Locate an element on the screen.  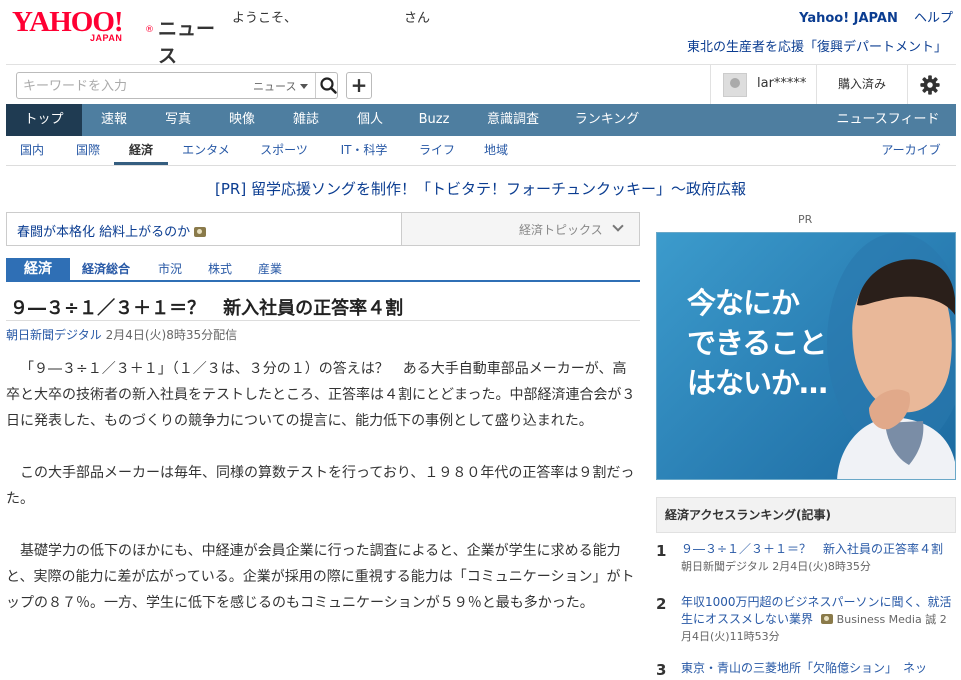
toolbar: ニュース + lar***** 購入済み is located at coordinates (481, 84).